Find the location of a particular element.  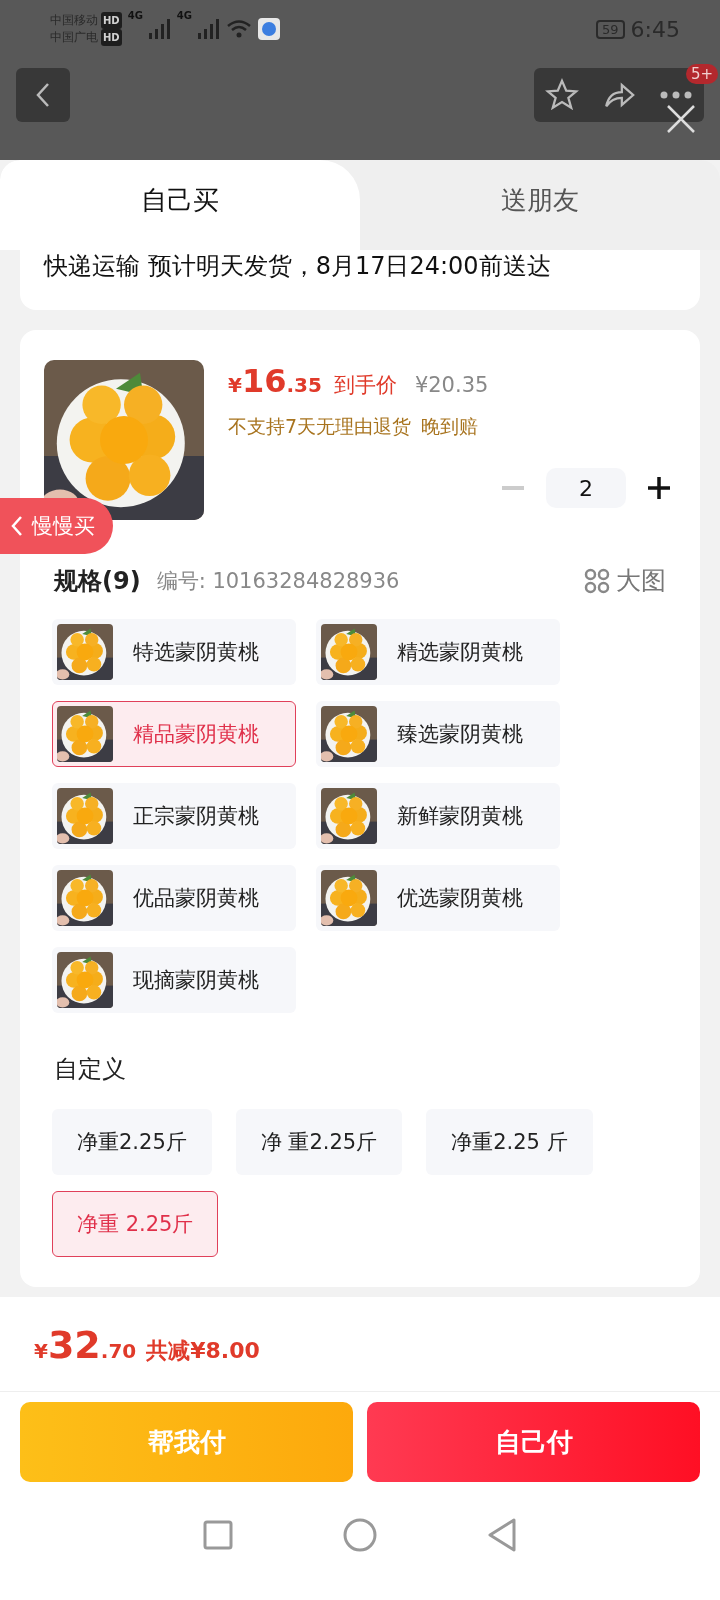

big-image-button: 大图 is located at coordinates (630, 580).